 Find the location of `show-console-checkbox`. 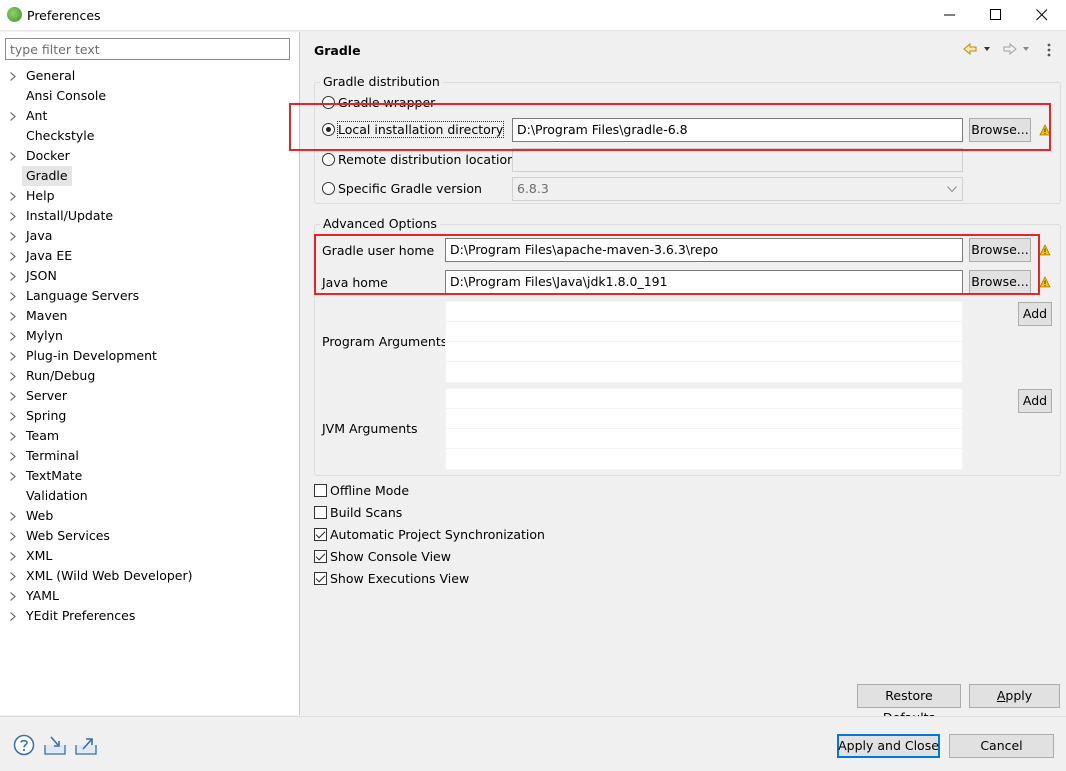

show-console-checkbox is located at coordinates (320, 556).